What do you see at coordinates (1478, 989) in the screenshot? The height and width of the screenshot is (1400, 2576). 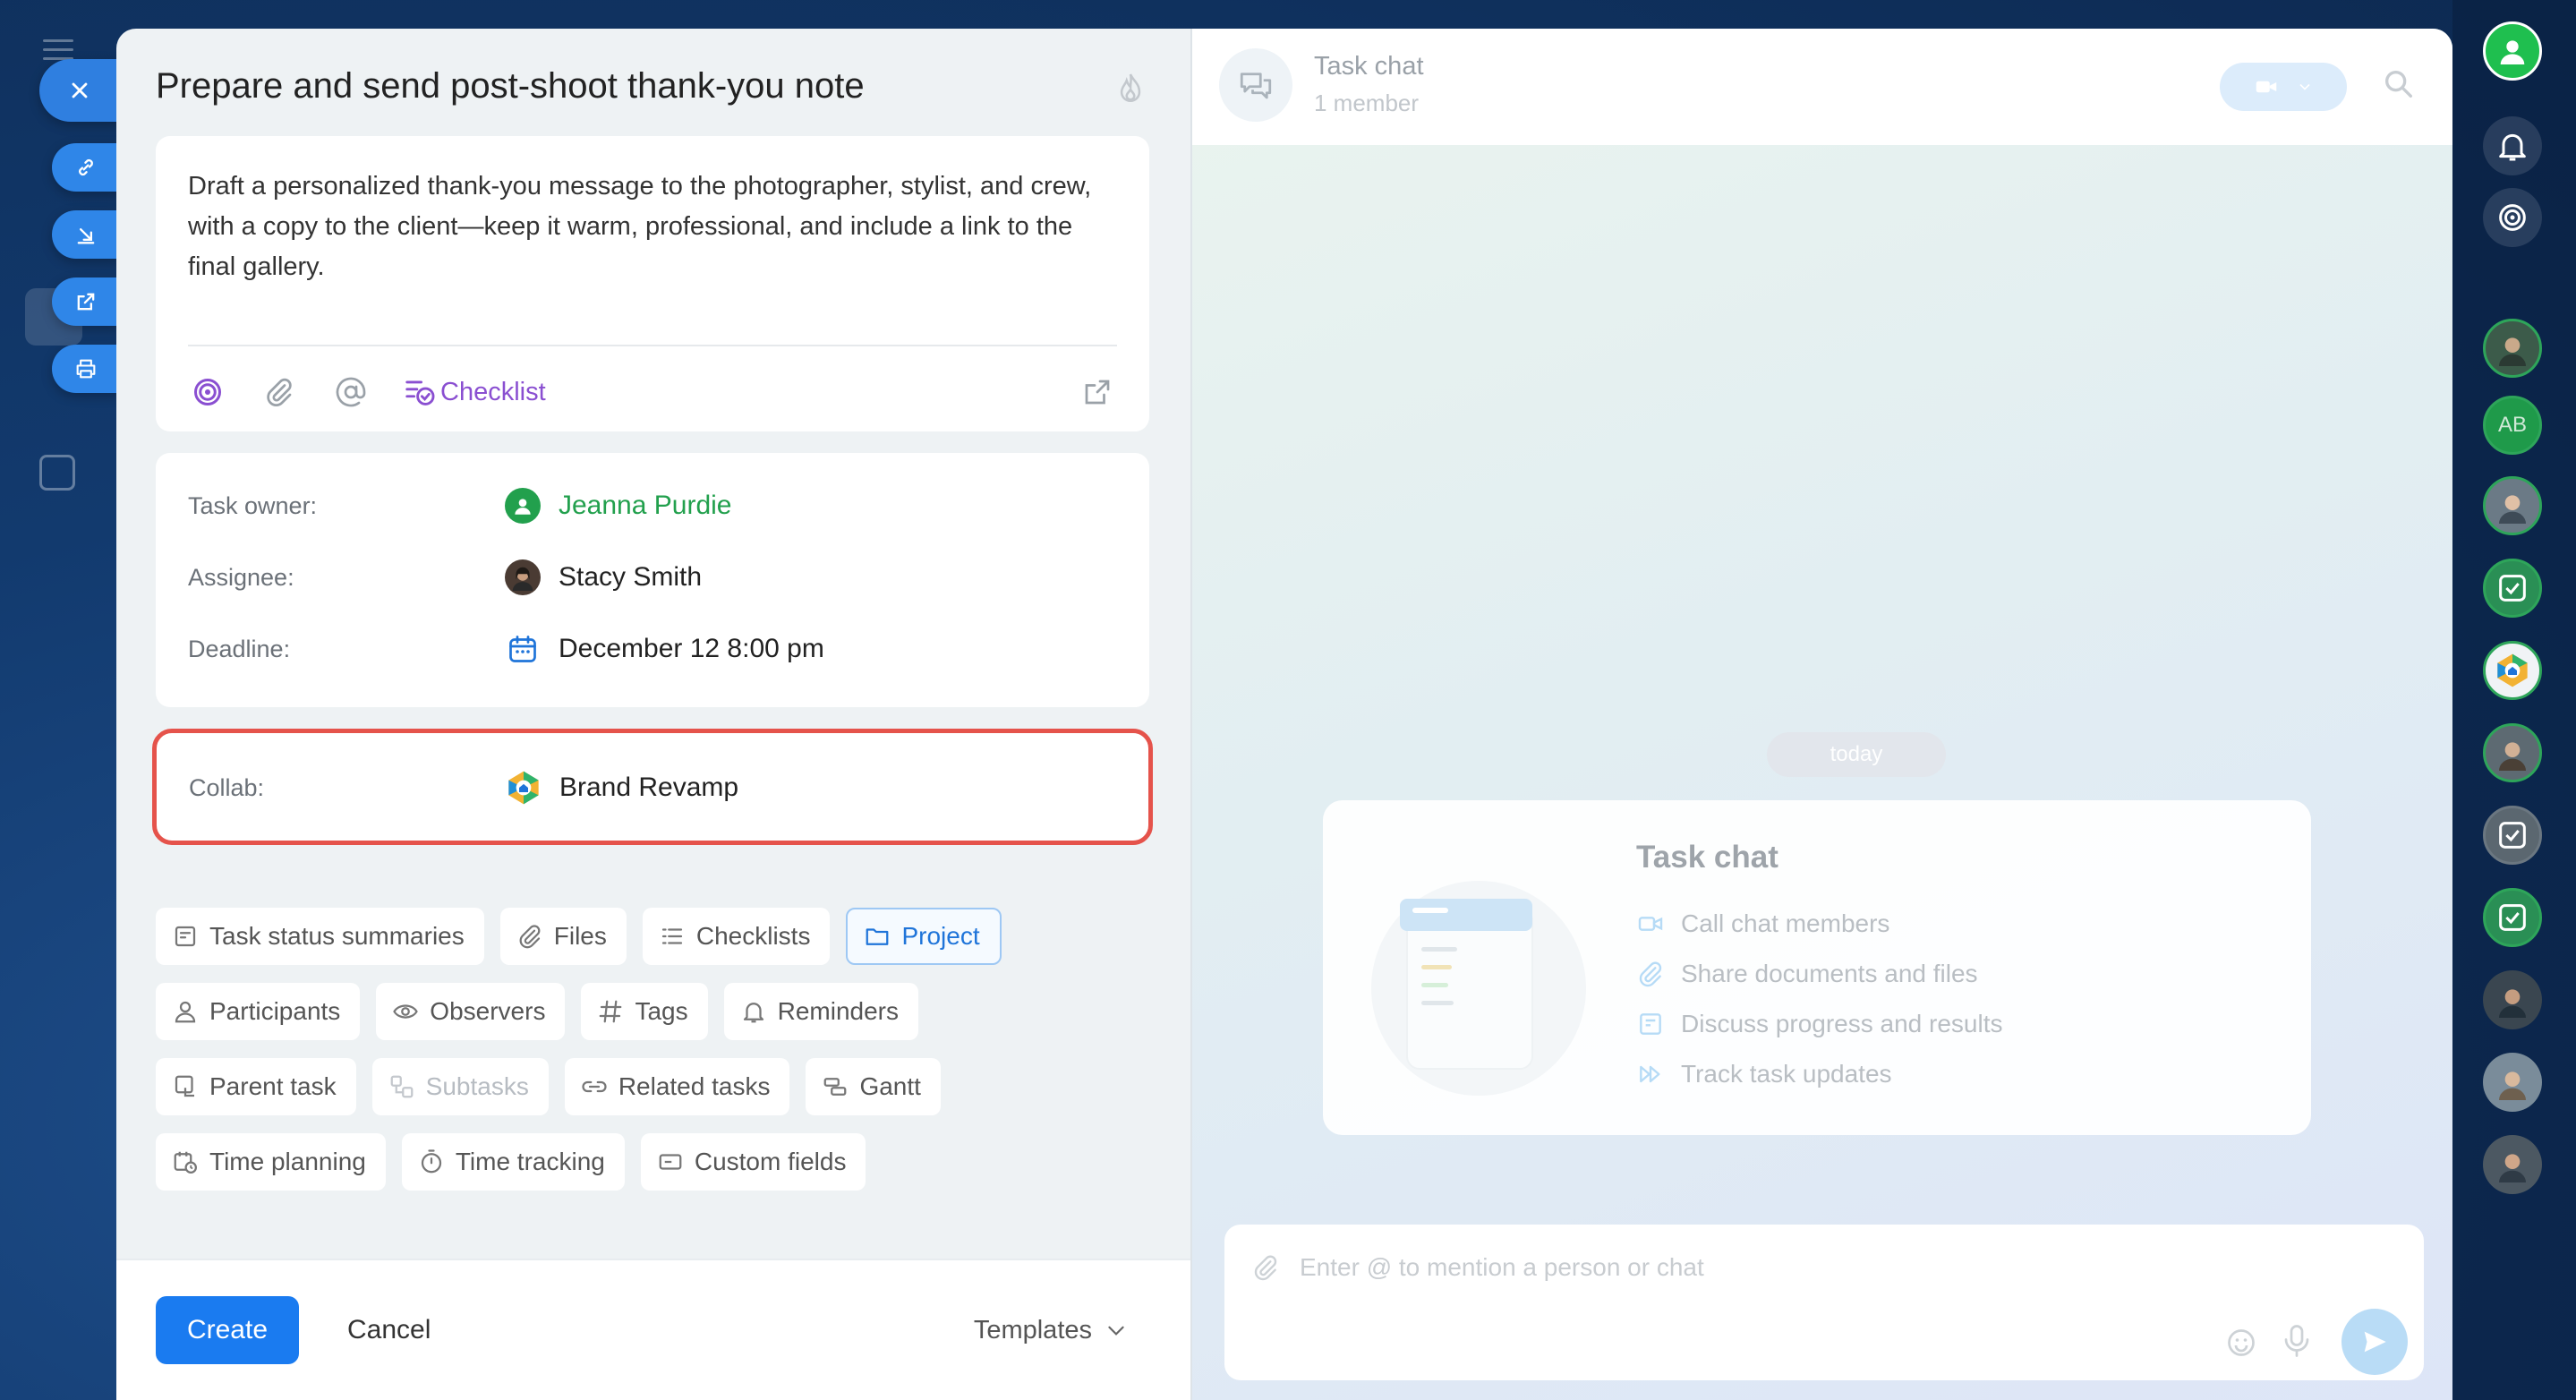 I see `chat-illustration-icon` at bounding box center [1478, 989].